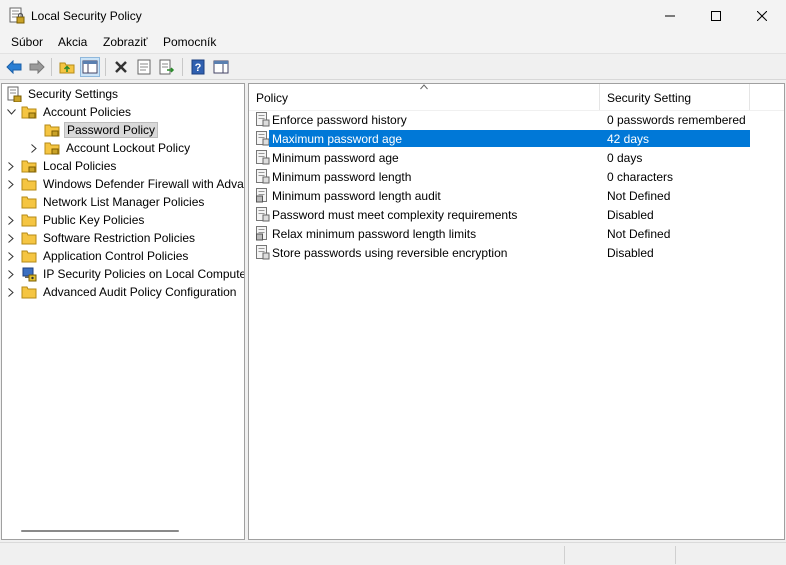  Describe the element at coordinates (119, 238) in the screenshot. I see `tree-label: Software Restriction Policies` at that location.